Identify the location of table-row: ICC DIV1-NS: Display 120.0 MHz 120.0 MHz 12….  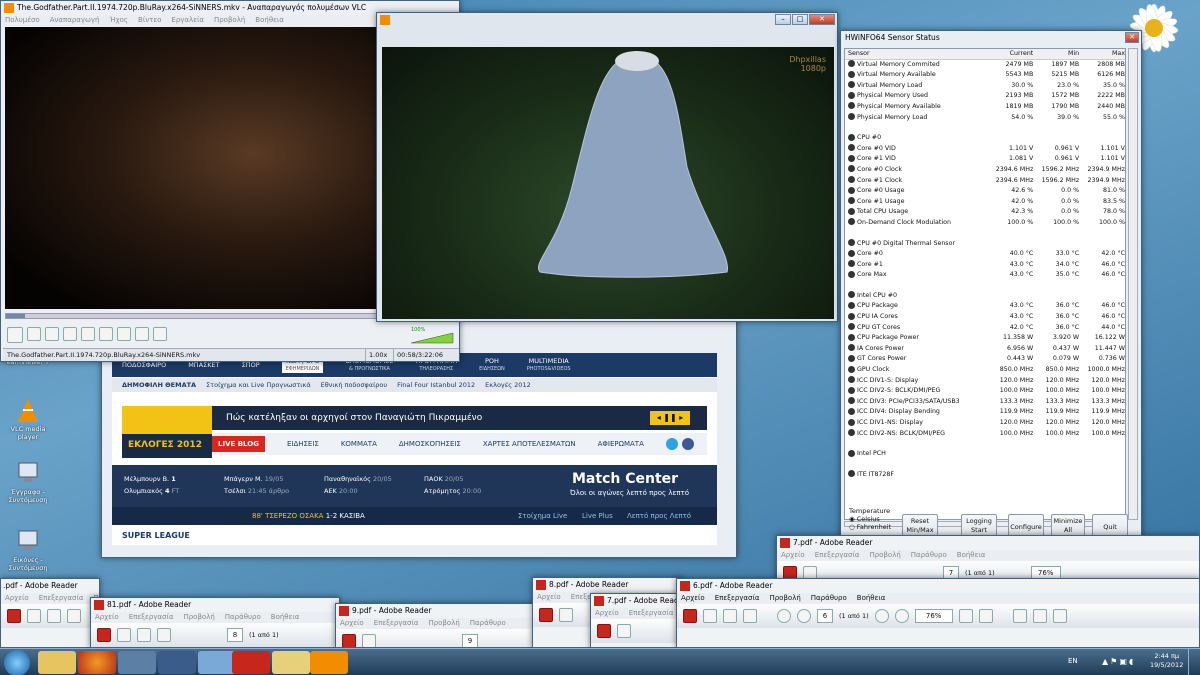
(985, 423).